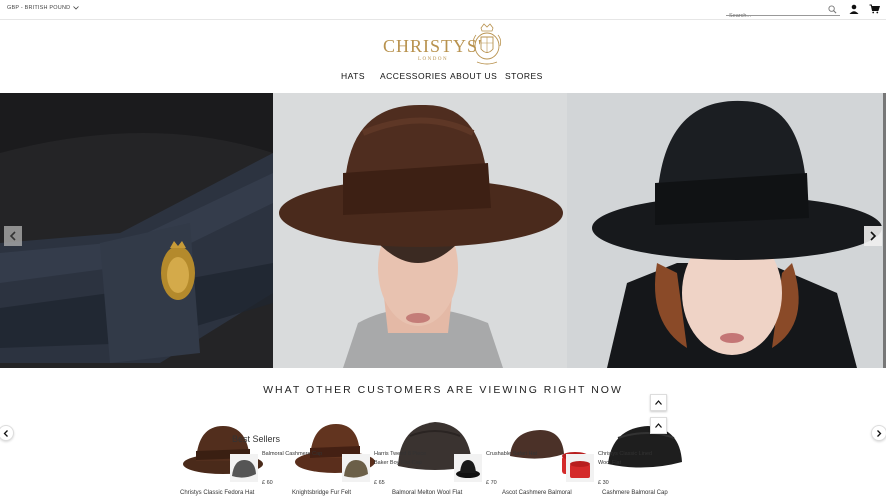  Describe the element at coordinates (512, 454) in the screenshot. I see `mini-product-name: Crushable Safari Hat` at that location.